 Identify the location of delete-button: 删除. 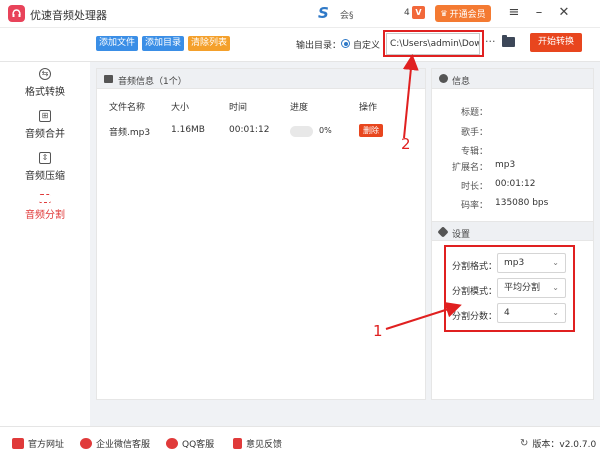
(371, 130).